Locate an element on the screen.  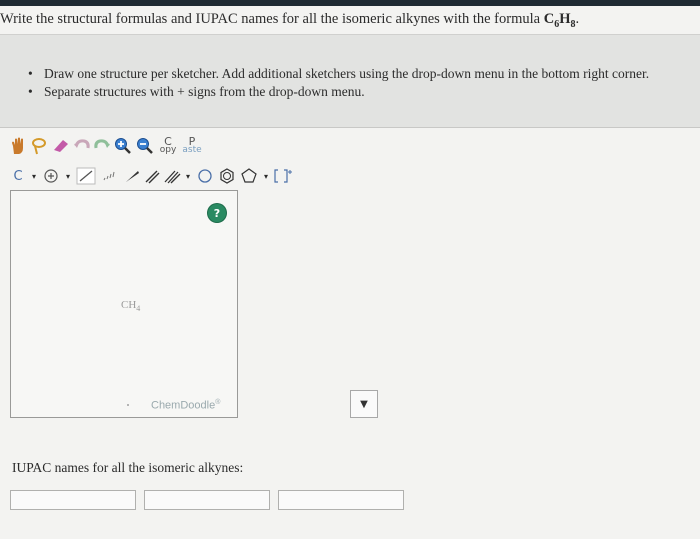
help-symbol: ? is located at coordinates (217, 213).